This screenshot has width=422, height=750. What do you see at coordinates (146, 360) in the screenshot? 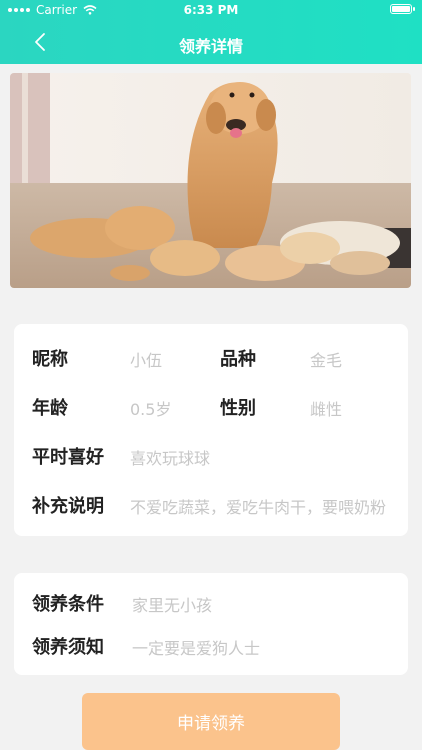
I see `nickname-value: 小伍` at bounding box center [146, 360].